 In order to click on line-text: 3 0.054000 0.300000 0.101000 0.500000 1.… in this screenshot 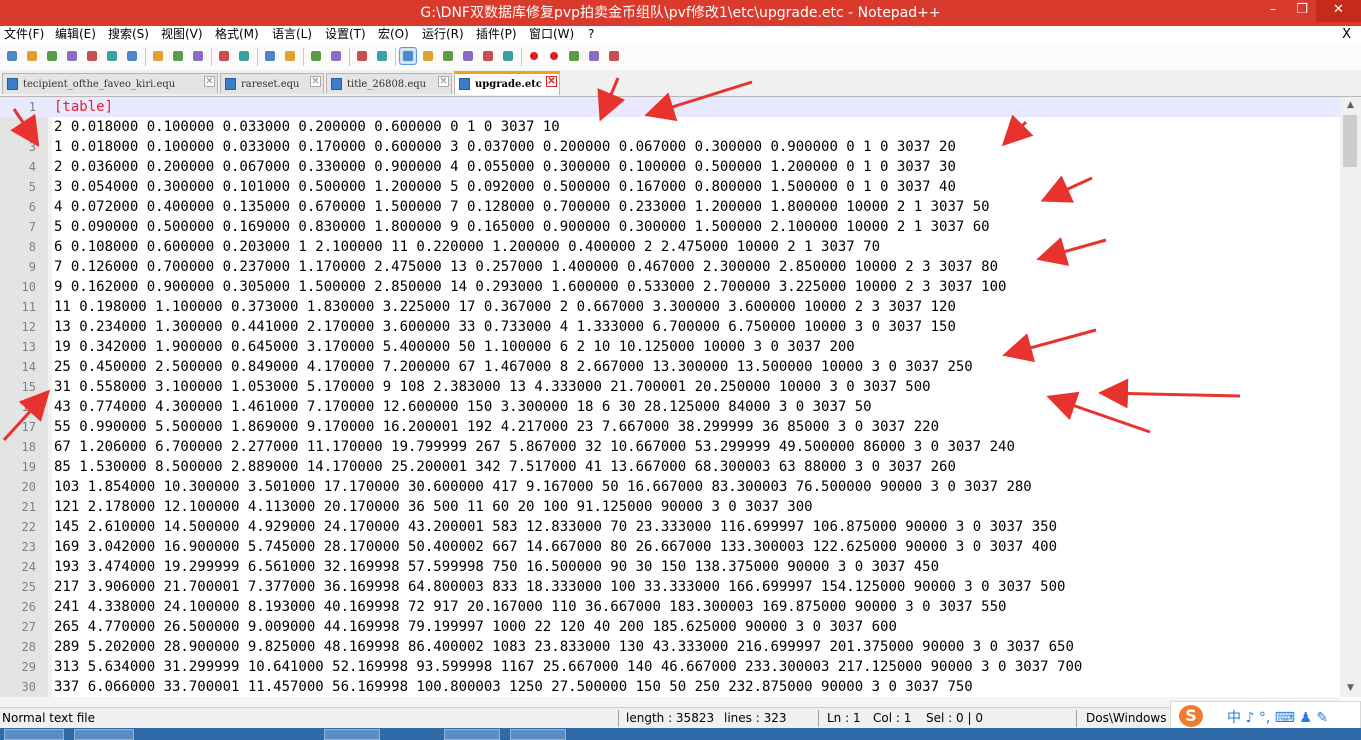, I will do `click(505, 187)`.